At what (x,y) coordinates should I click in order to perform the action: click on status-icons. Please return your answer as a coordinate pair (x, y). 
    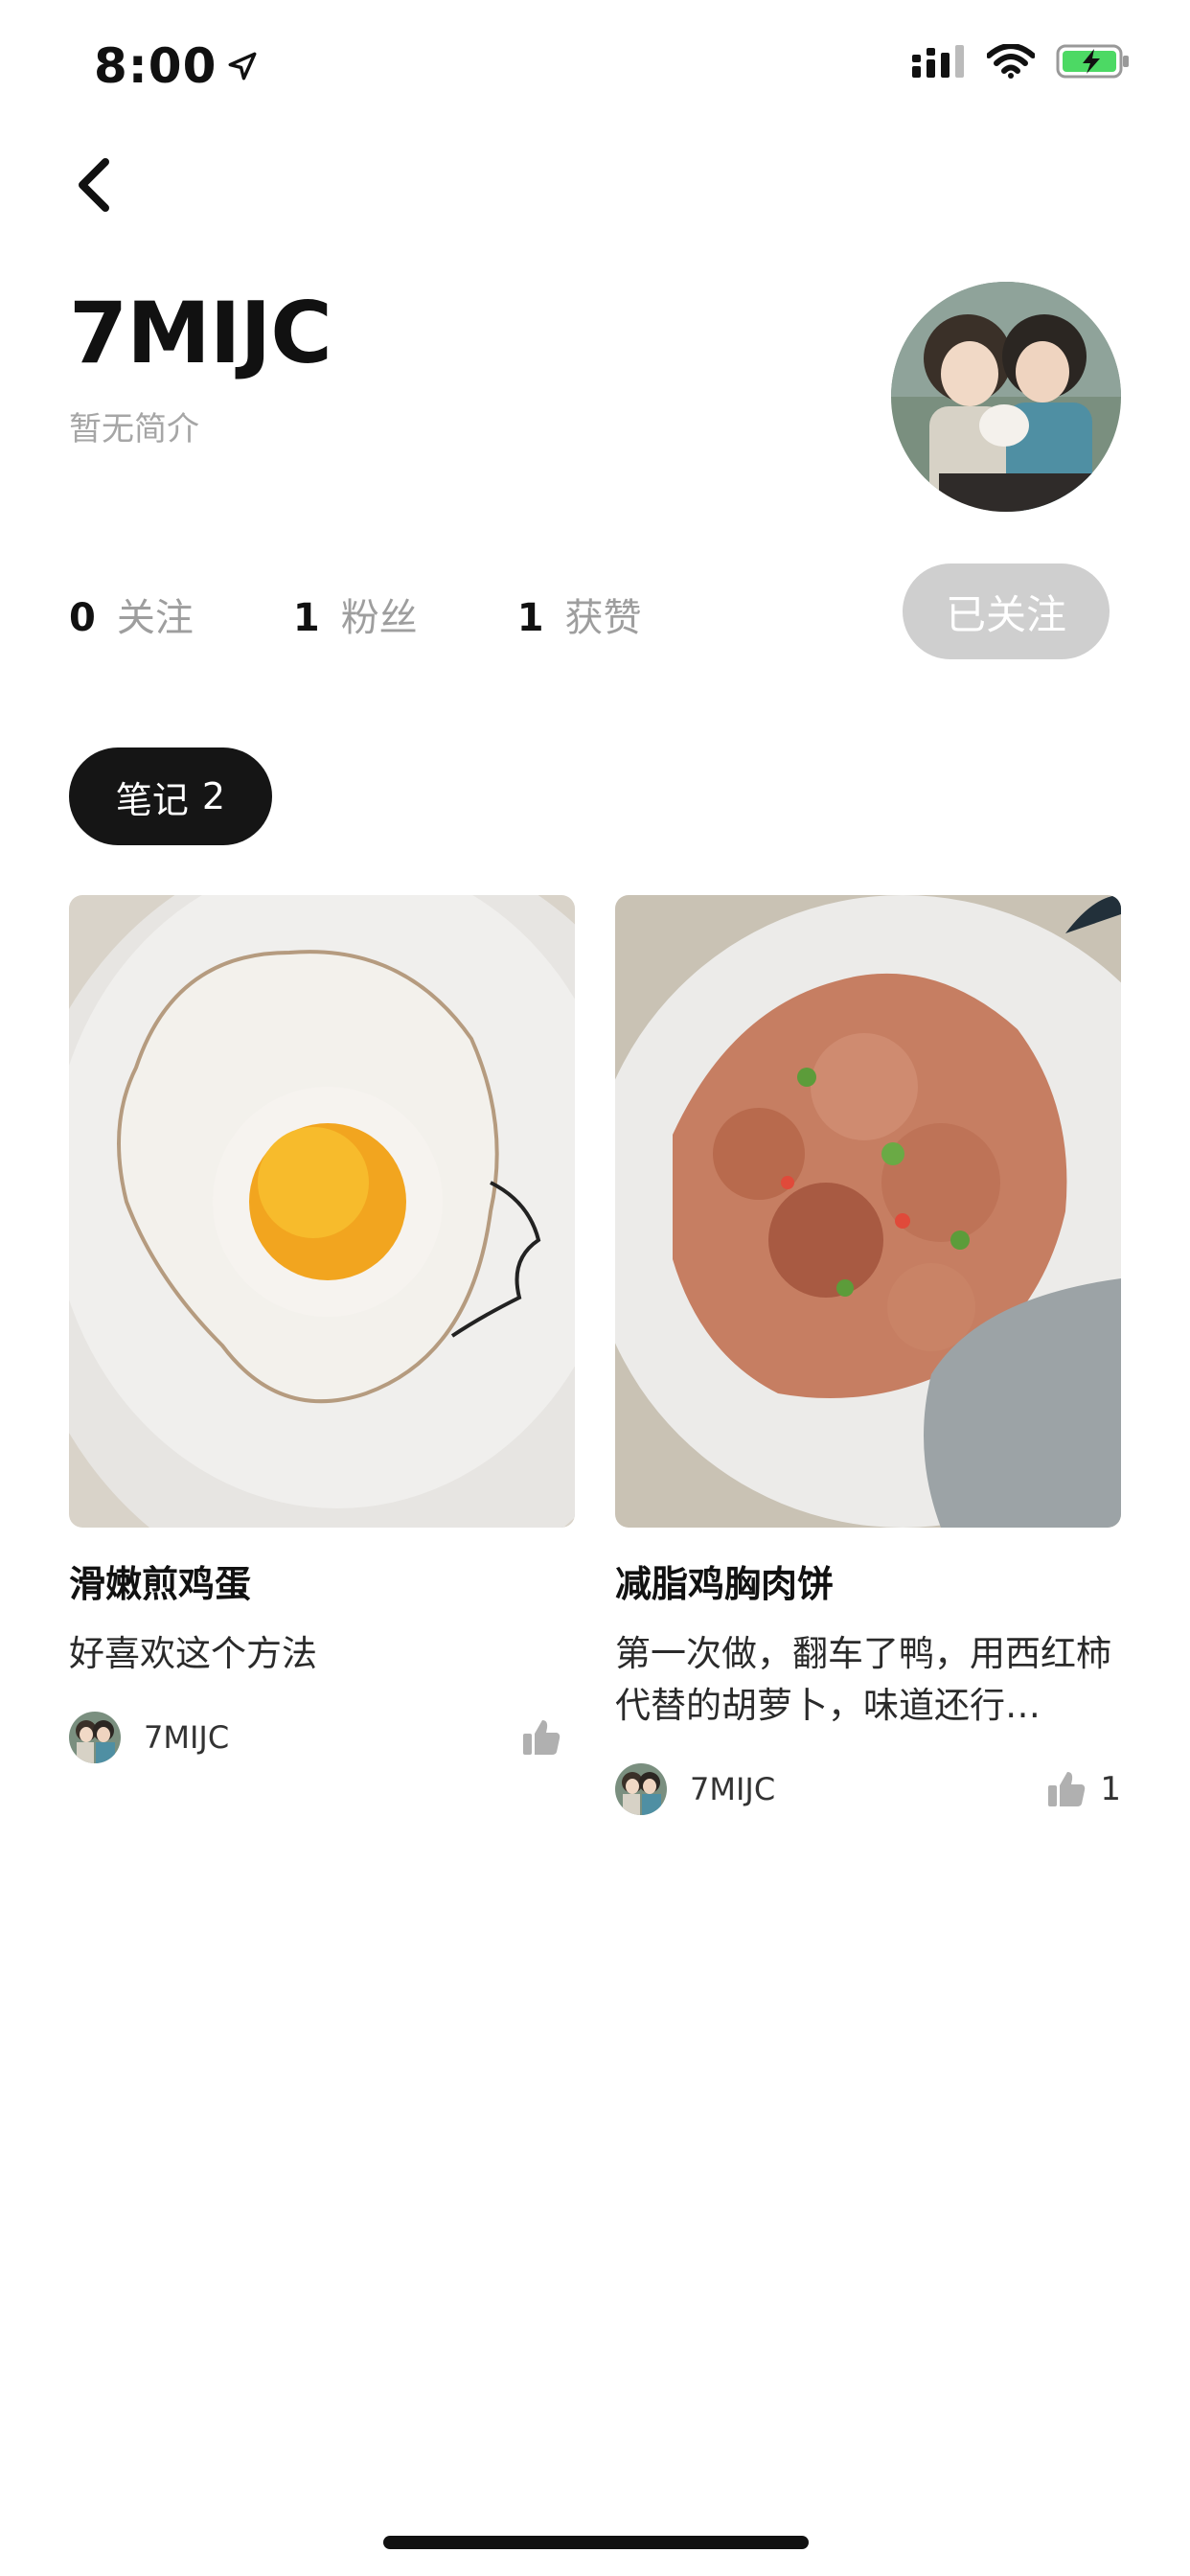
    Looking at the image, I should click on (1021, 61).